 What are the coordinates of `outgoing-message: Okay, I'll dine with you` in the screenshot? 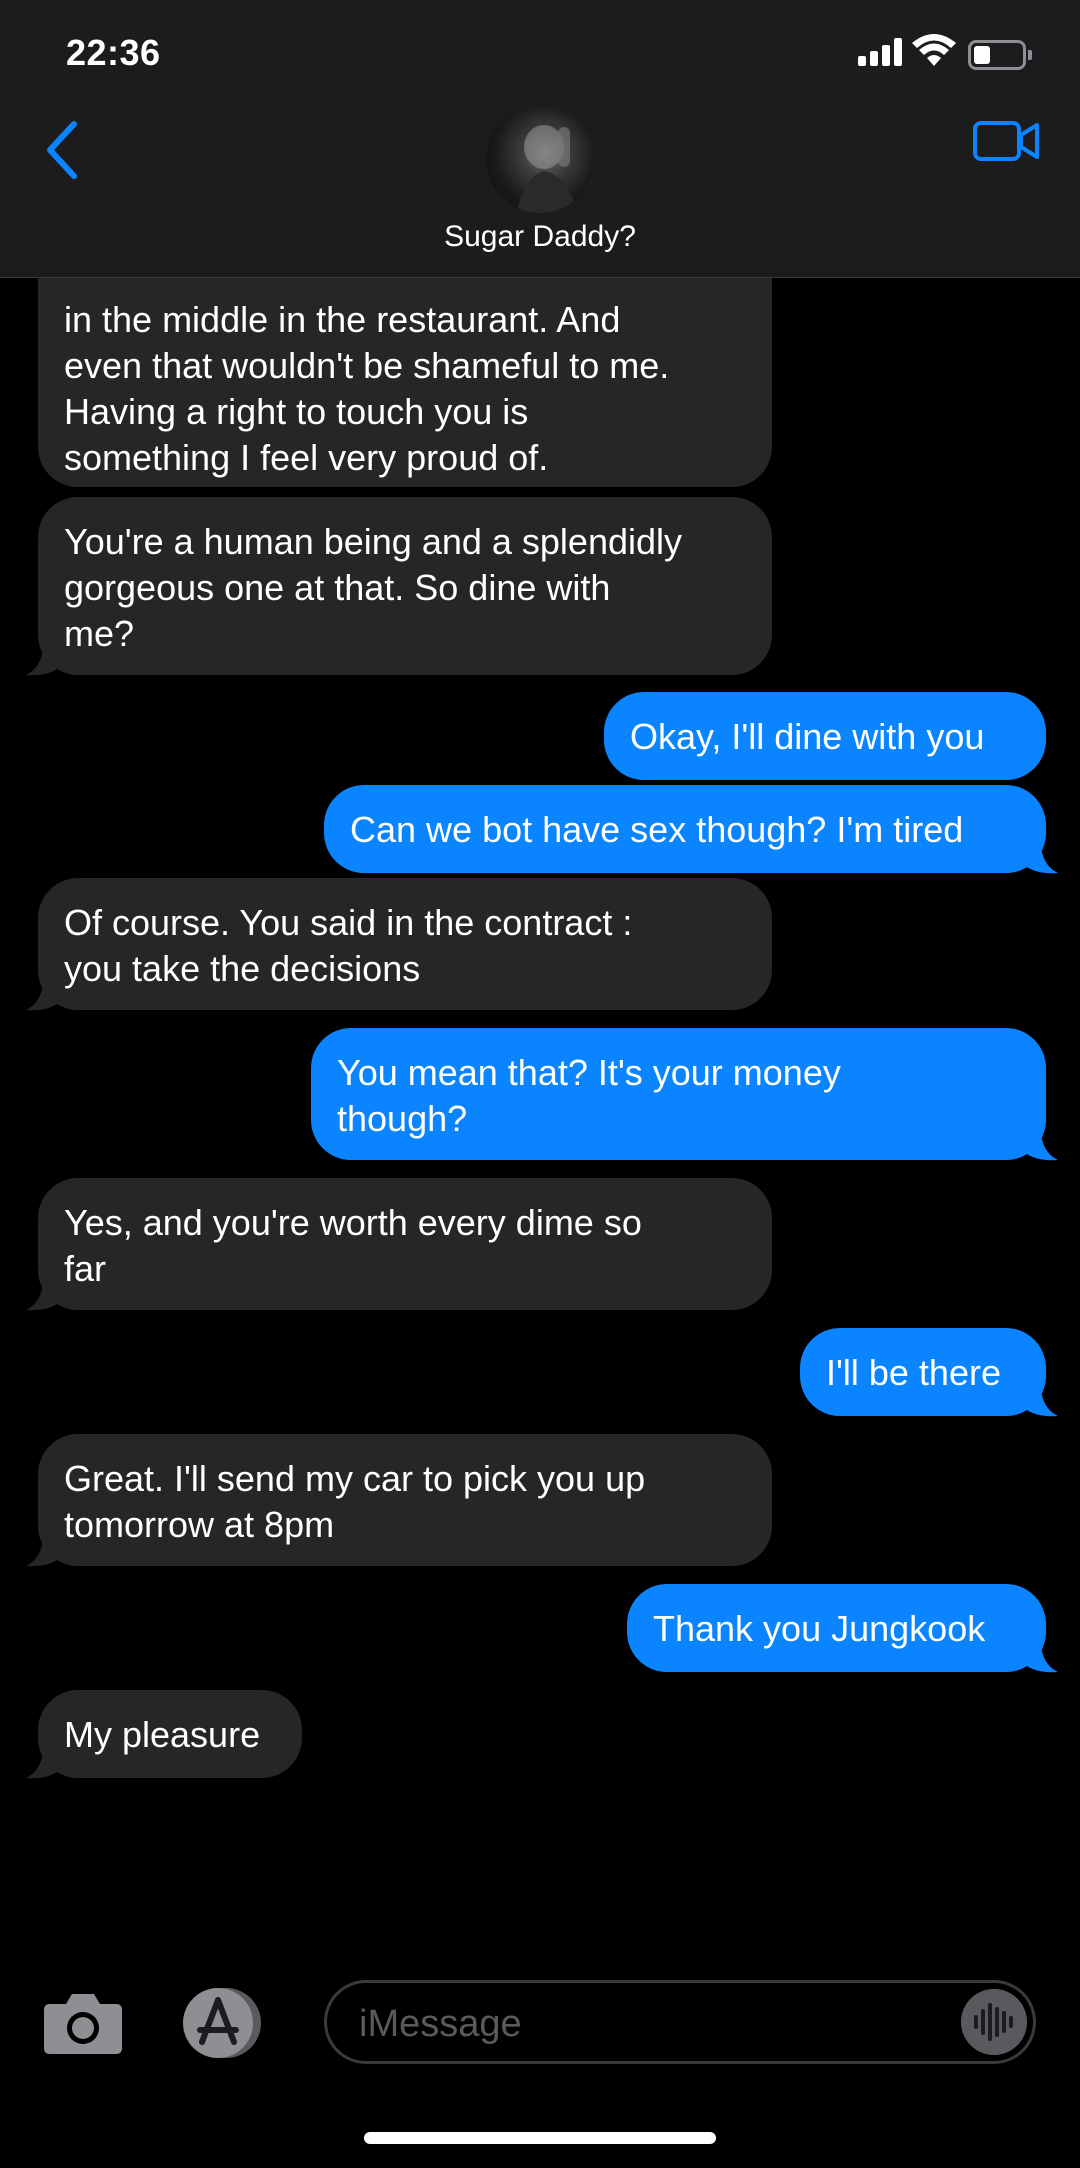 It's located at (825, 736).